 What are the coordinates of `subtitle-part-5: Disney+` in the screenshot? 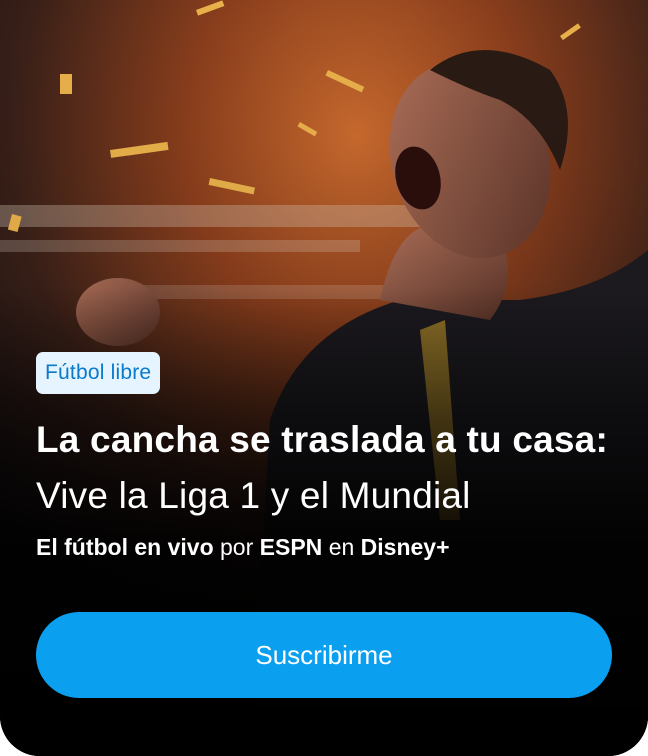 It's located at (405, 547).